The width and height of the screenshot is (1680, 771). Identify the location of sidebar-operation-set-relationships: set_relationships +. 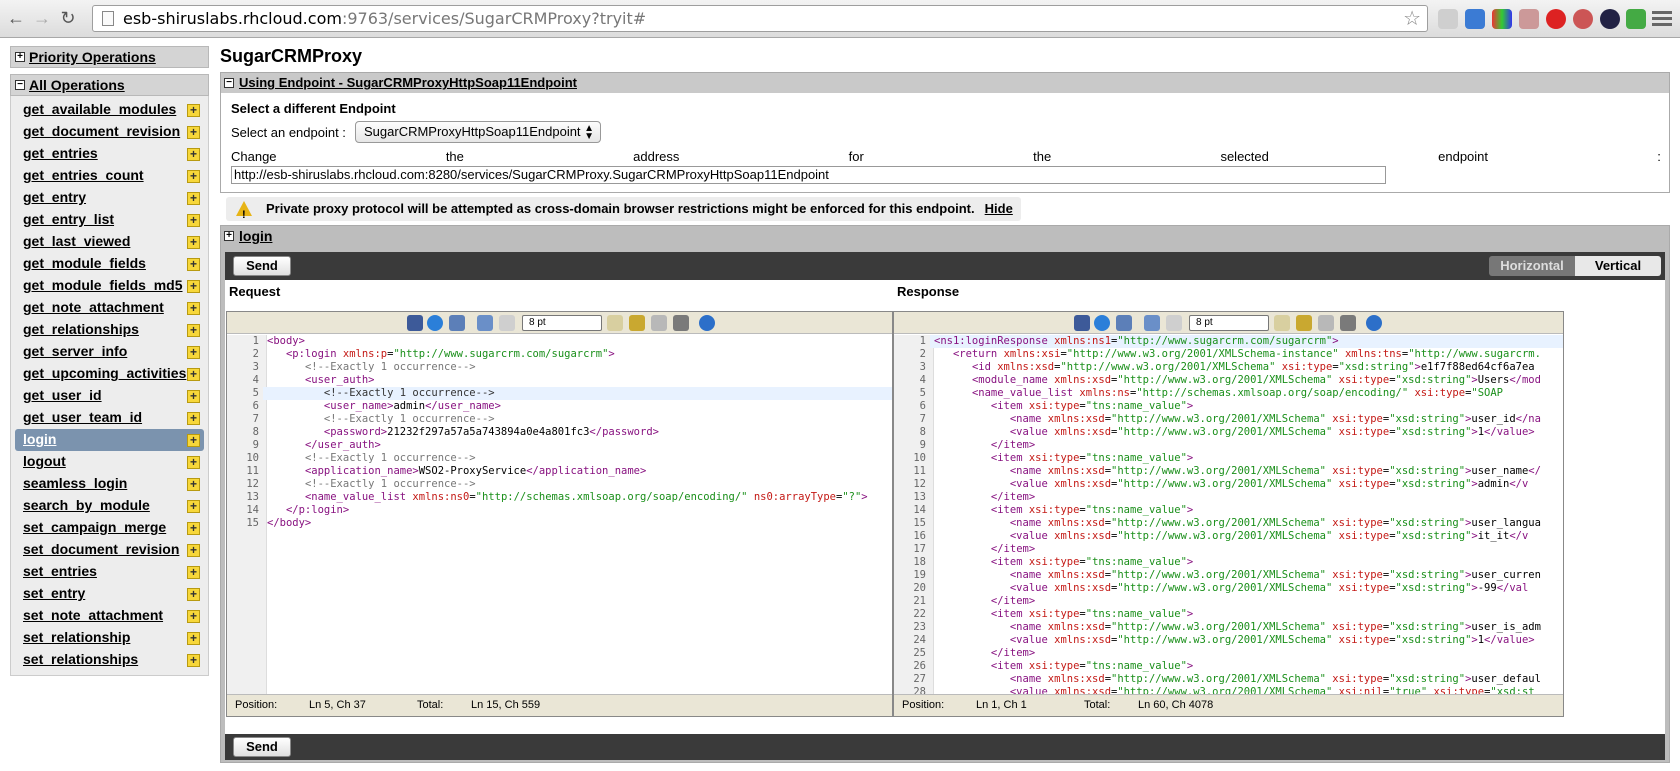
(109, 660).